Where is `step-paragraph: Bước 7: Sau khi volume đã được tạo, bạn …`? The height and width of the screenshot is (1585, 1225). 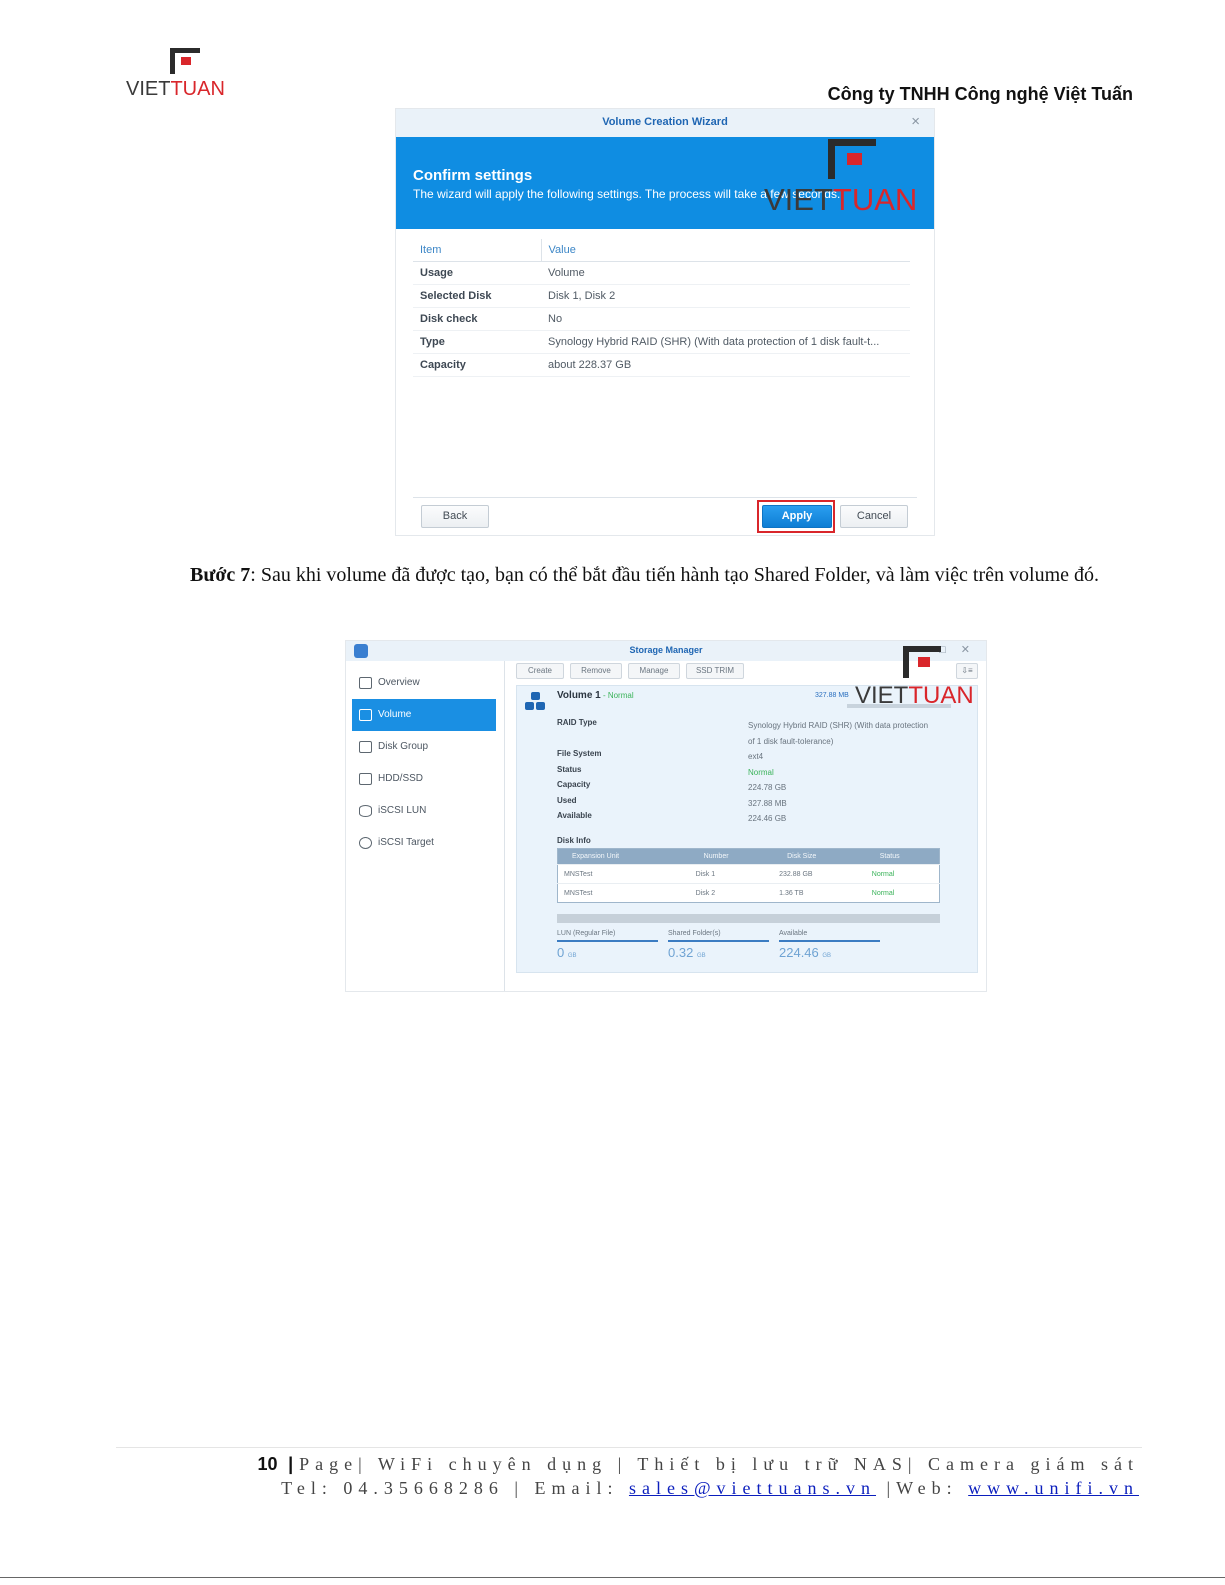
step-paragraph: Bước 7: Sau khi volume đã được tạo, bạn … is located at coordinates (660, 575).